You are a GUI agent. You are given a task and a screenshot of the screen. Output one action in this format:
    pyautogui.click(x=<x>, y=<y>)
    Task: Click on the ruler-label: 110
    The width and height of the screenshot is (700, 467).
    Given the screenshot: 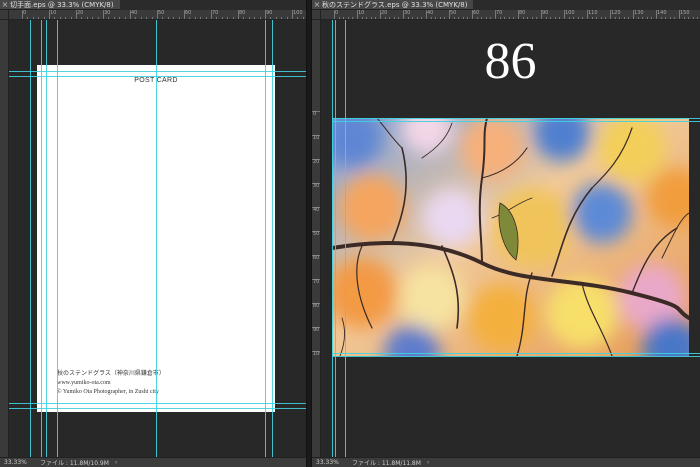 What is the action you would take?
    pyautogui.click(x=593, y=13)
    